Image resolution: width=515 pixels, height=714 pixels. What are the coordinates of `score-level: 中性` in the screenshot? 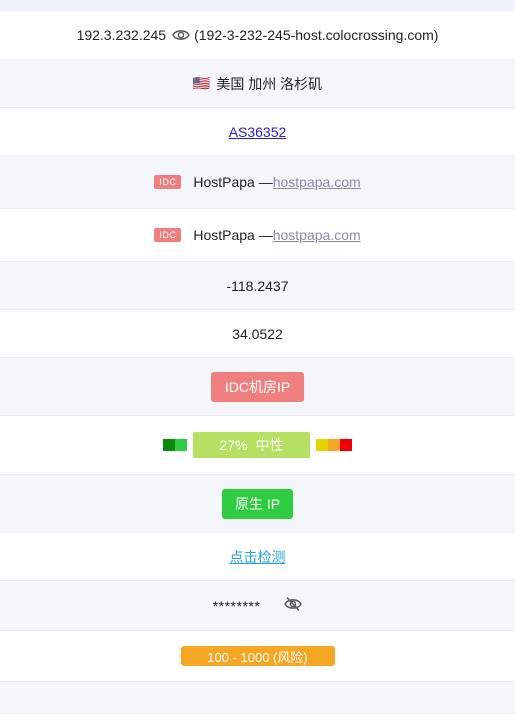 It's located at (269, 445).